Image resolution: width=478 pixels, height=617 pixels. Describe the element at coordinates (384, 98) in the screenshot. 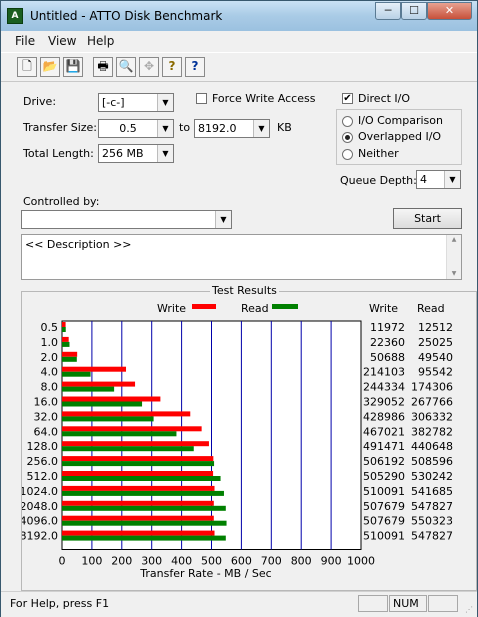

I see `direct-io-label: Direct I/O` at that location.